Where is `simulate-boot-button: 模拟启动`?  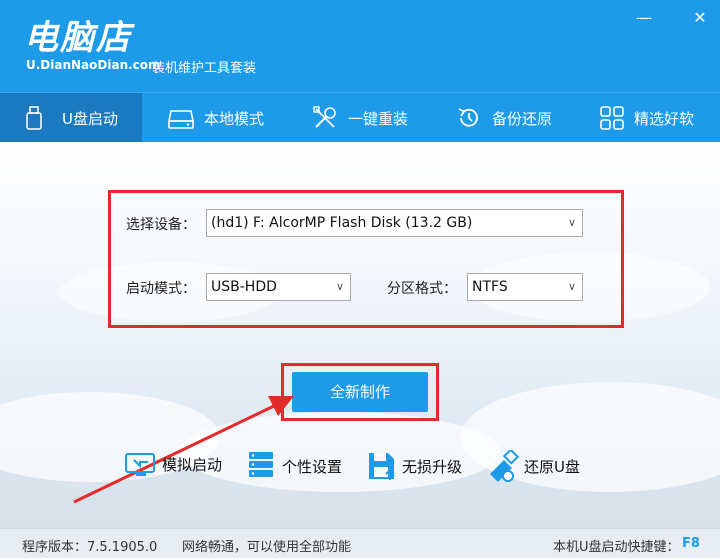
simulate-boot-button: 模拟启动 is located at coordinates (173, 464).